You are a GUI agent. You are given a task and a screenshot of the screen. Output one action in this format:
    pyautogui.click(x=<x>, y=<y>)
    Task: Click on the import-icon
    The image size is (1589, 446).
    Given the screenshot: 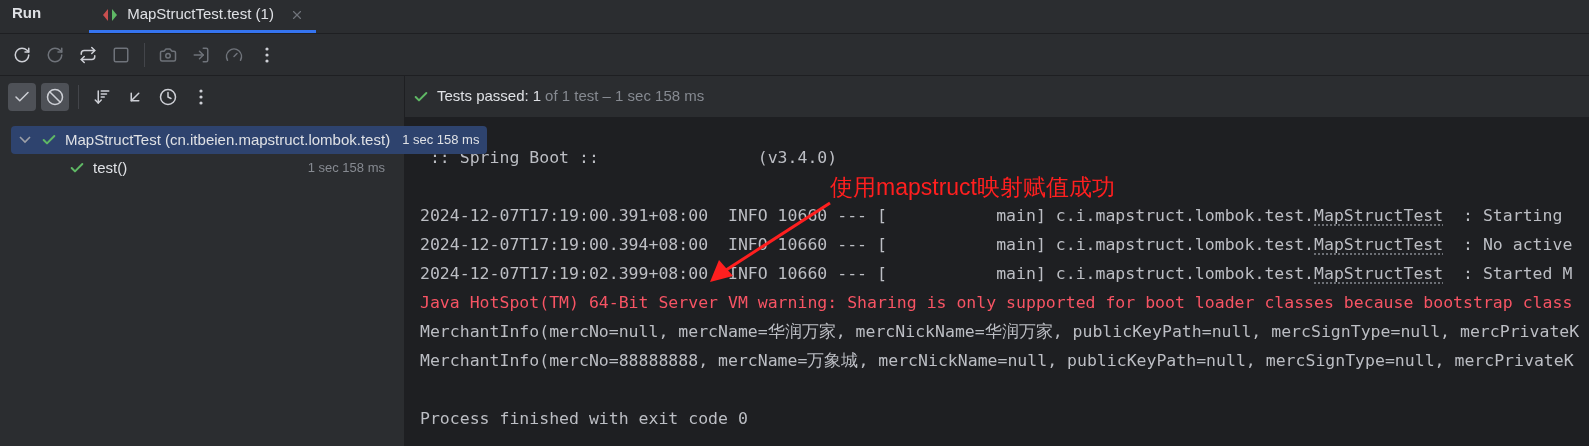 What is the action you would take?
    pyautogui.click(x=201, y=54)
    